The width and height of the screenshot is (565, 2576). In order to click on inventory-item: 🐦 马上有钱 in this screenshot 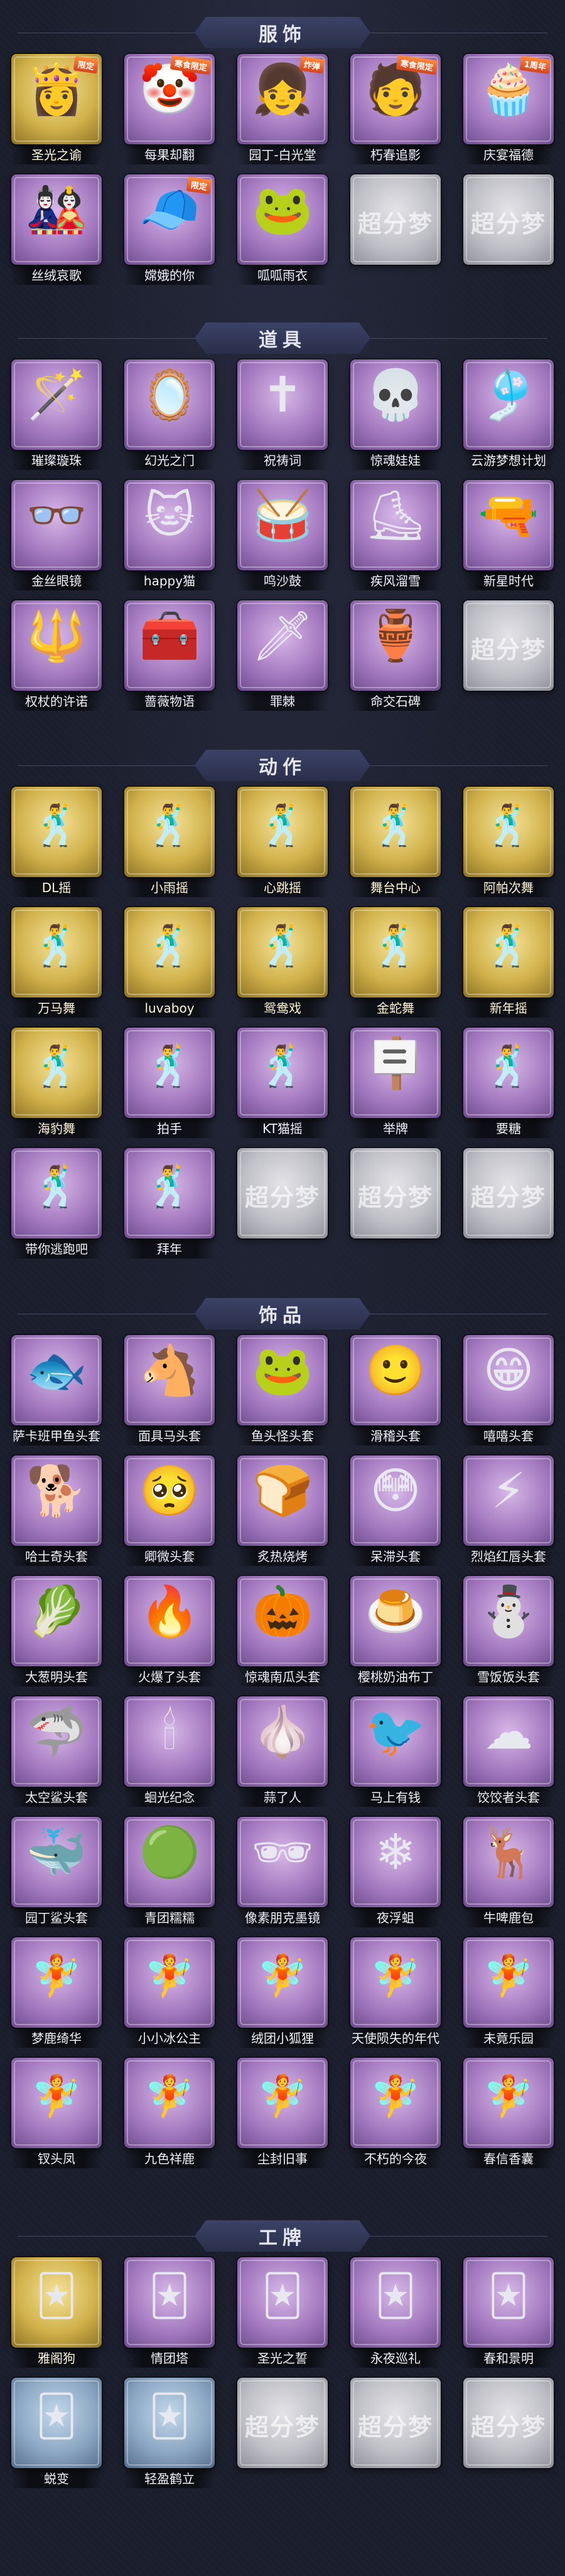, I will do `click(395, 1753)`.